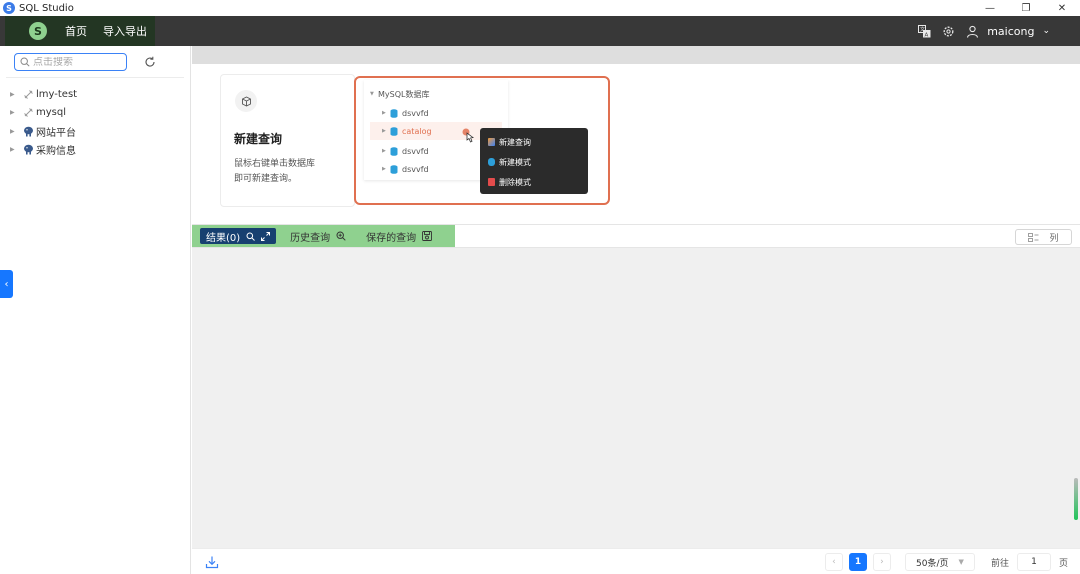 This screenshot has width=1080, height=574. I want to click on page-size-select: 50条/页 ▼, so click(939, 562).